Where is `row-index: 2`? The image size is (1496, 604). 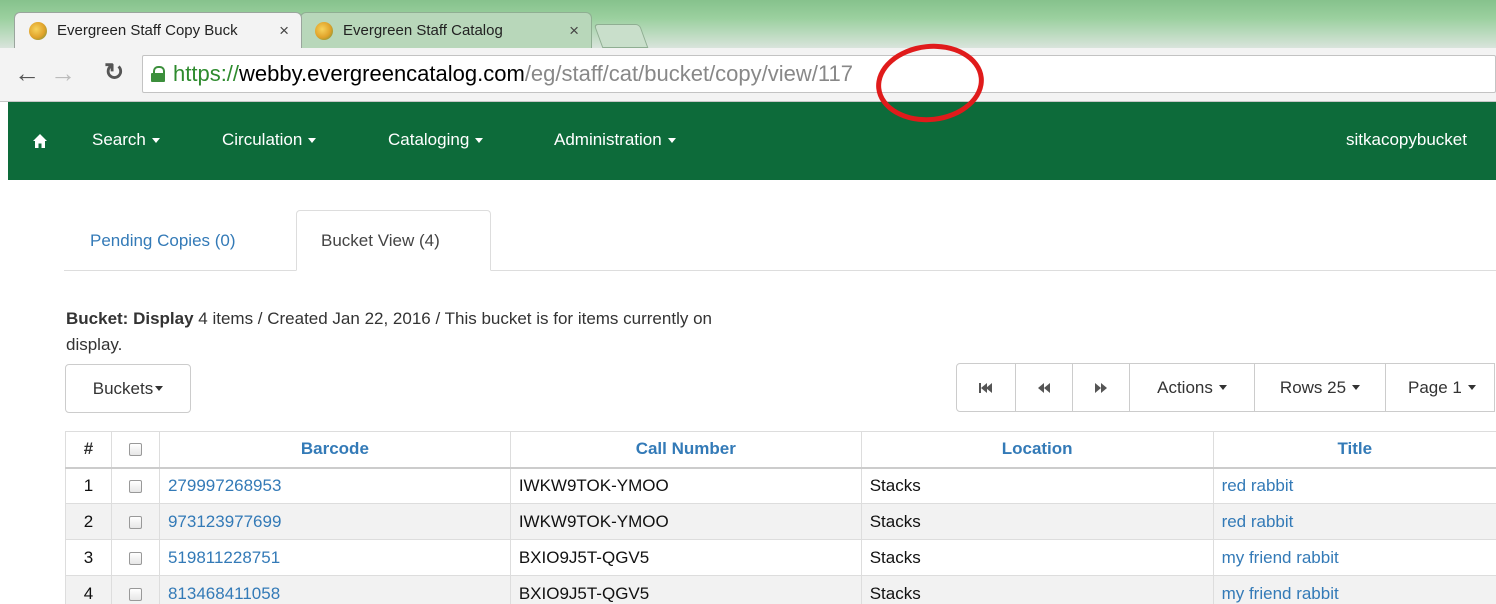
row-index: 2 is located at coordinates (88, 521).